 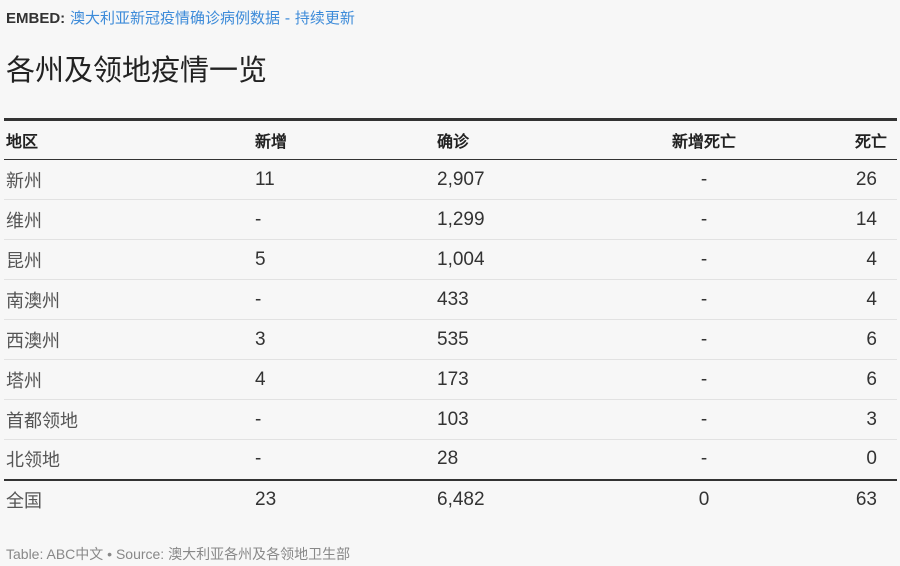 What do you see at coordinates (551, 299) in the screenshot?
I see `cell-confirmed: 433` at bounding box center [551, 299].